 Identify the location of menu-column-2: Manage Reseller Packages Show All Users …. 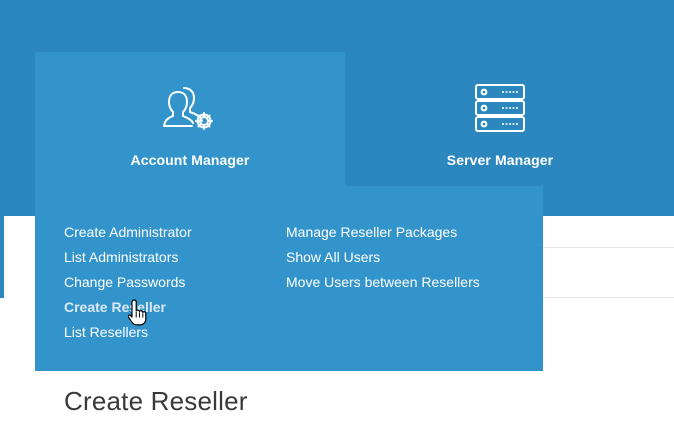
(383, 257).